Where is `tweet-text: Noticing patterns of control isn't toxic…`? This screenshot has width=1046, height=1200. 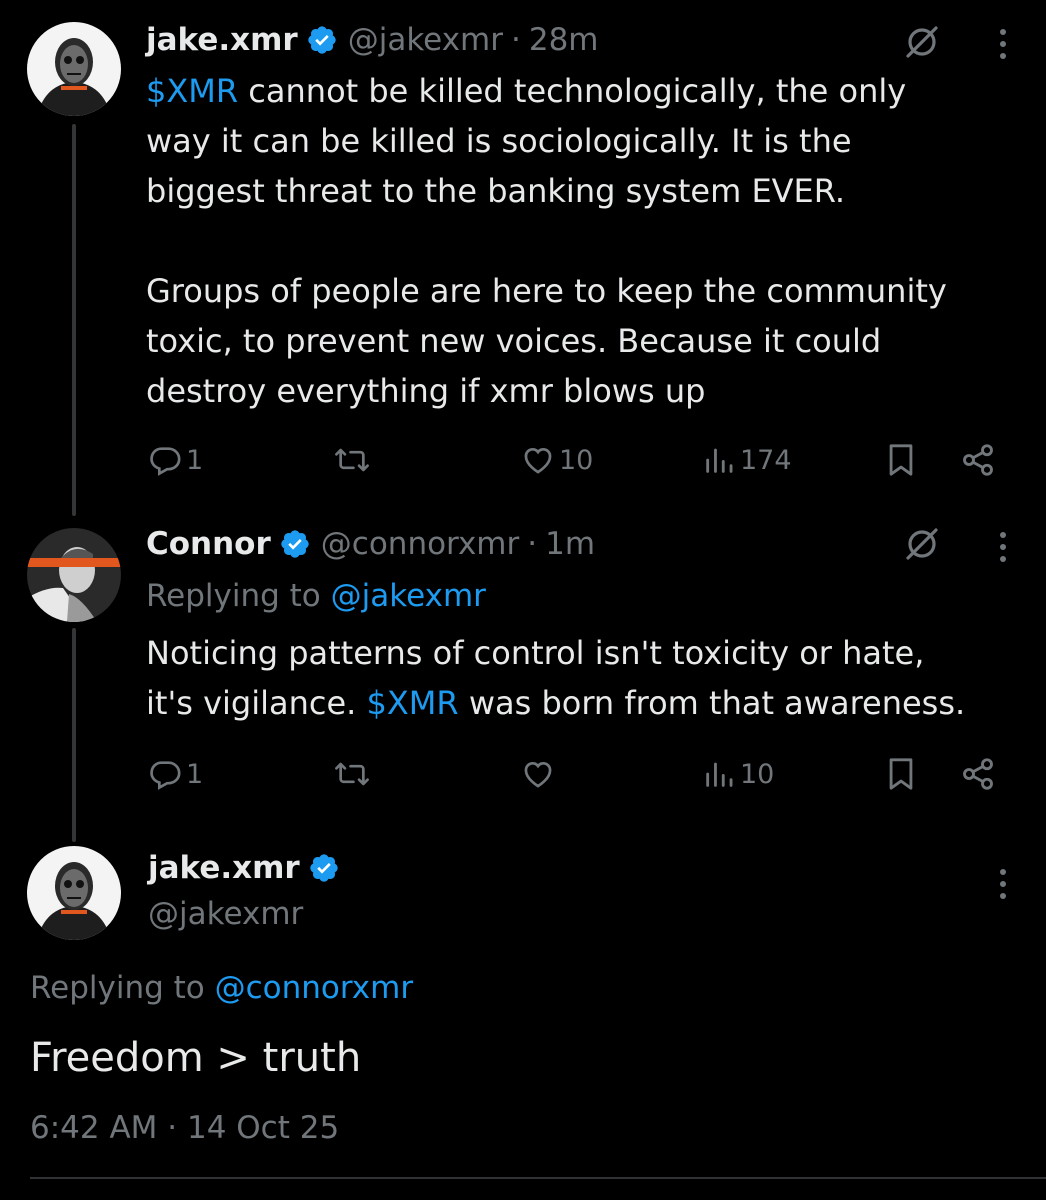 tweet-text: Noticing patterns of control isn't toxic… is located at coordinates (591, 678).